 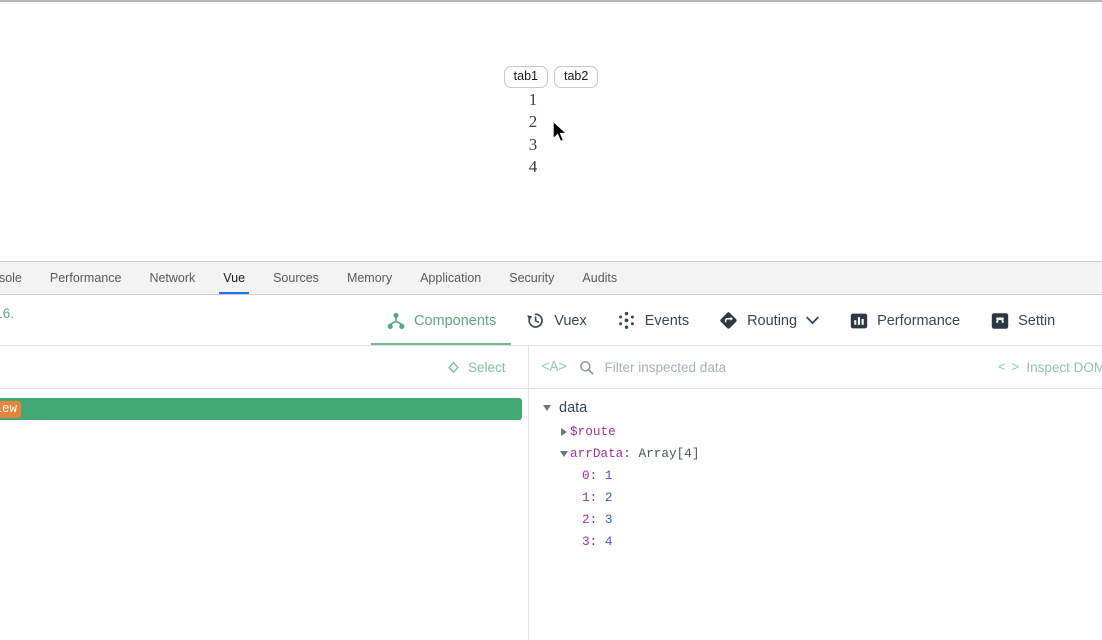 What do you see at coordinates (450, 278) in the screenshot?
I see `devtools-tab-application: Application` at bounding box center [450, 278].